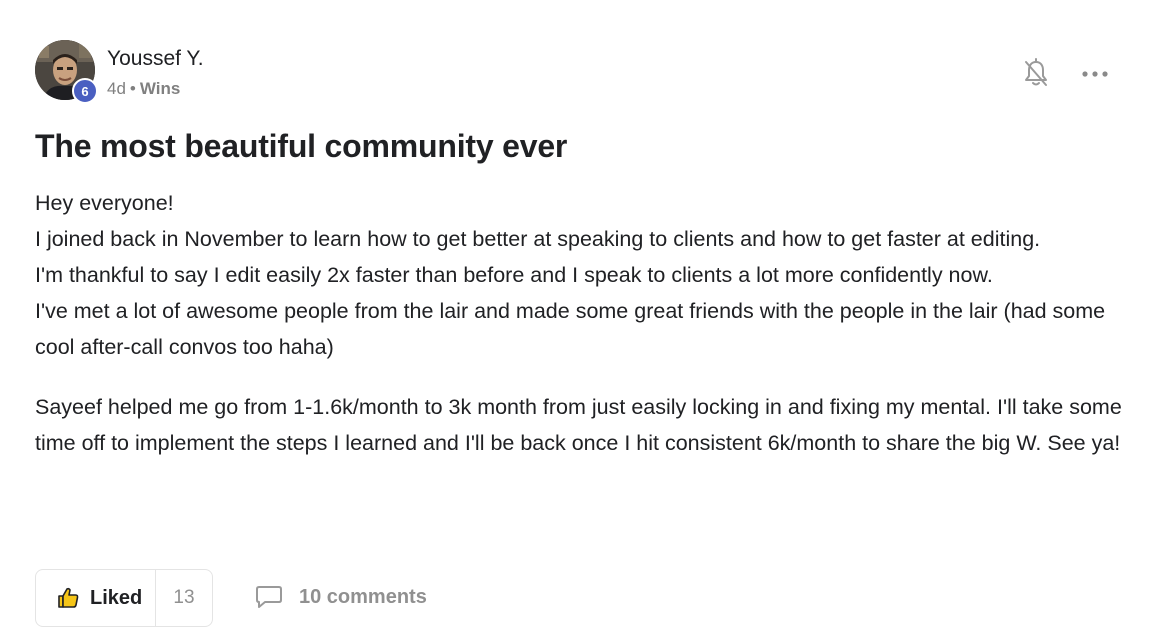 The height and width of the screenshot is (644, 1168). I want to click on author-name: Youssef Y., so click(155, 59).